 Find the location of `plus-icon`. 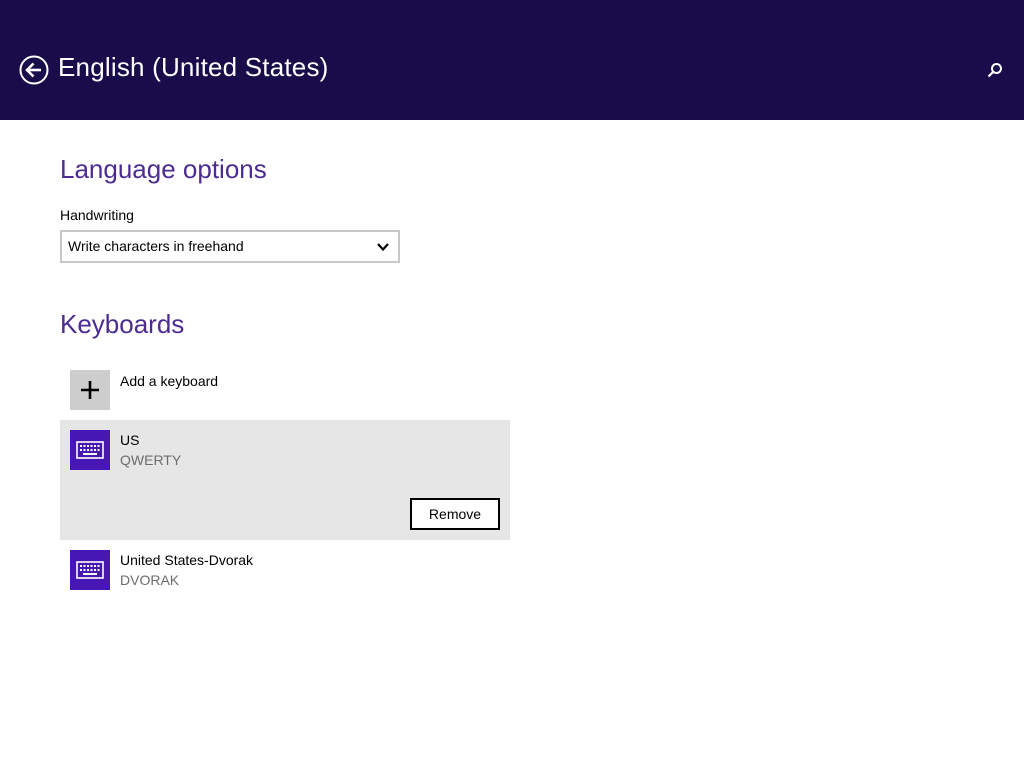

plus-icon is located at coordinates (90, 390).